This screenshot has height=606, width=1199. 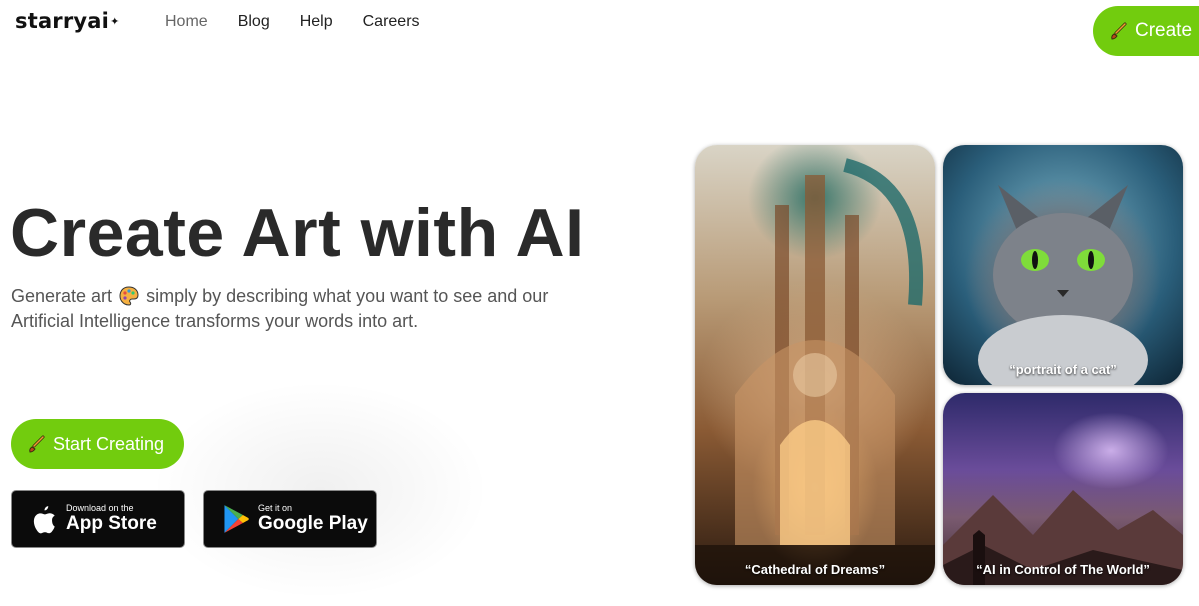 I want to click on create-button: Create, so click(x=1146, y=31).